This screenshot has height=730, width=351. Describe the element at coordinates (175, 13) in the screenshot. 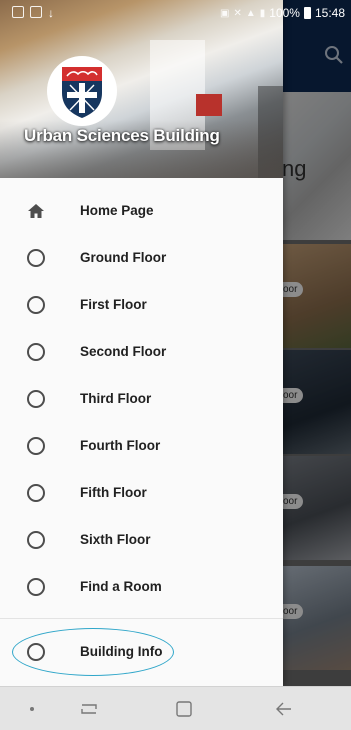

I see `status-bar: ↓ ▣ ✕ ▲ ▮ 100% 15:48` at that location.